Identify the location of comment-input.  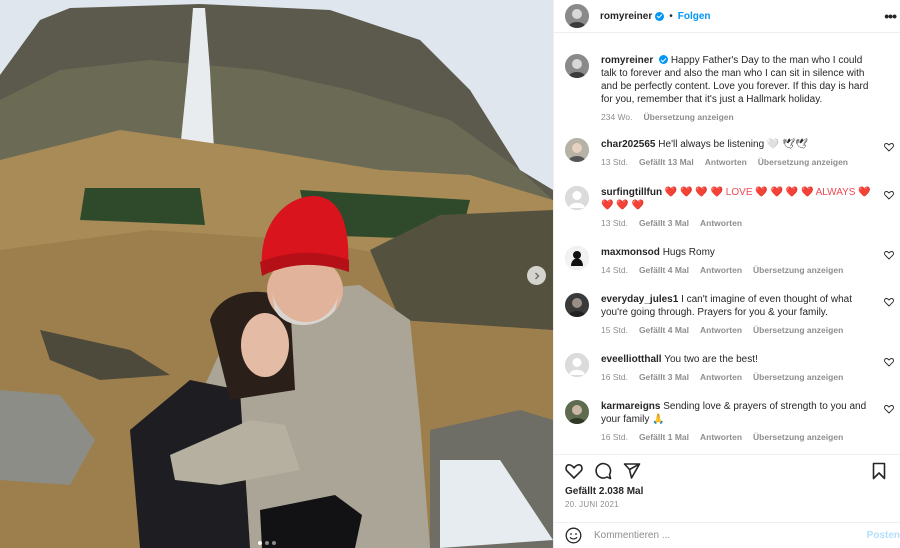
(714, 535).